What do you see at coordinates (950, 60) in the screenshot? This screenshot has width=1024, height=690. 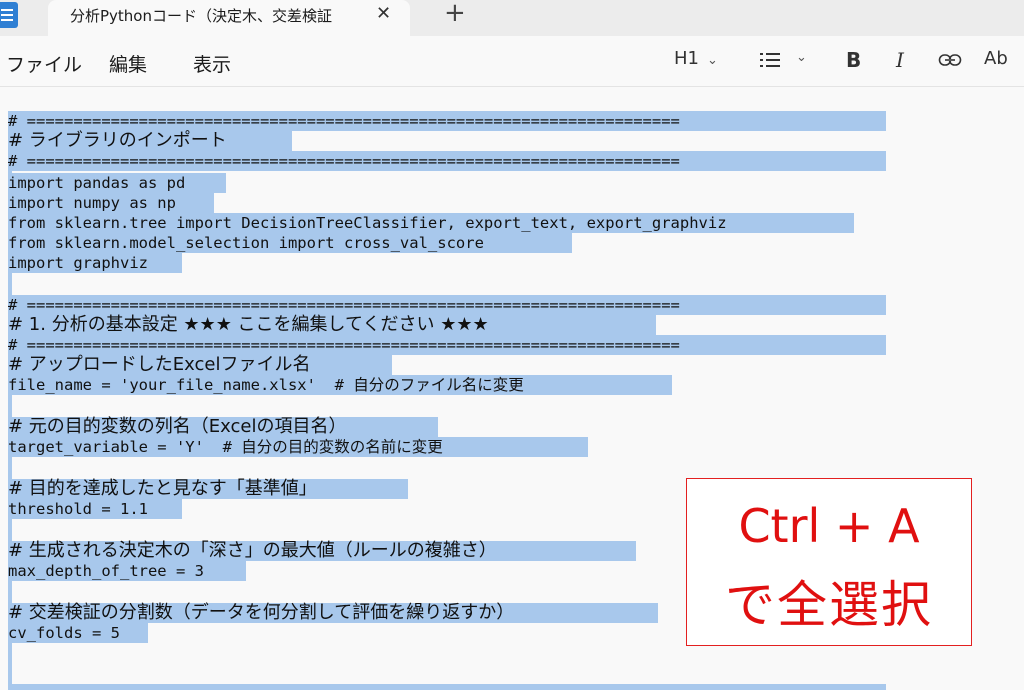 I see `link-icon` at bounding box center [950, 60].